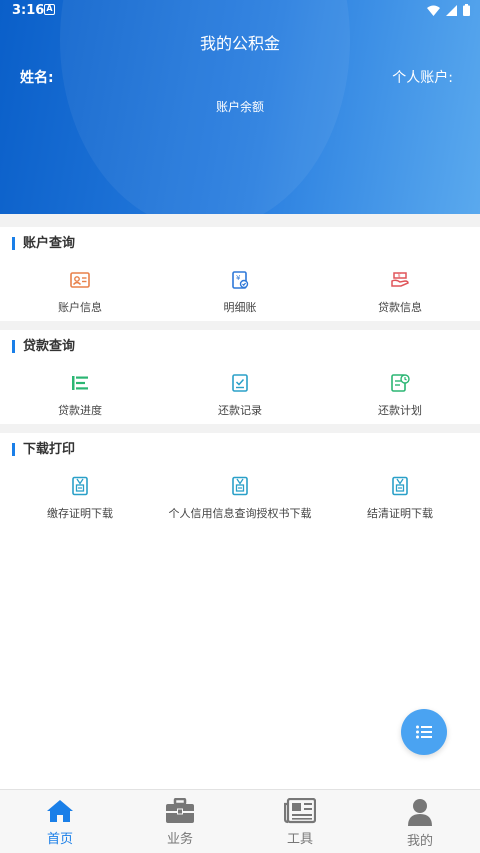 The height and width of the screenshot is (853, 480). What do you see at coordinates (80, 307) in the screenshot?
I see `menu-item-label: 账户信息` at bounding box center [80, 307].